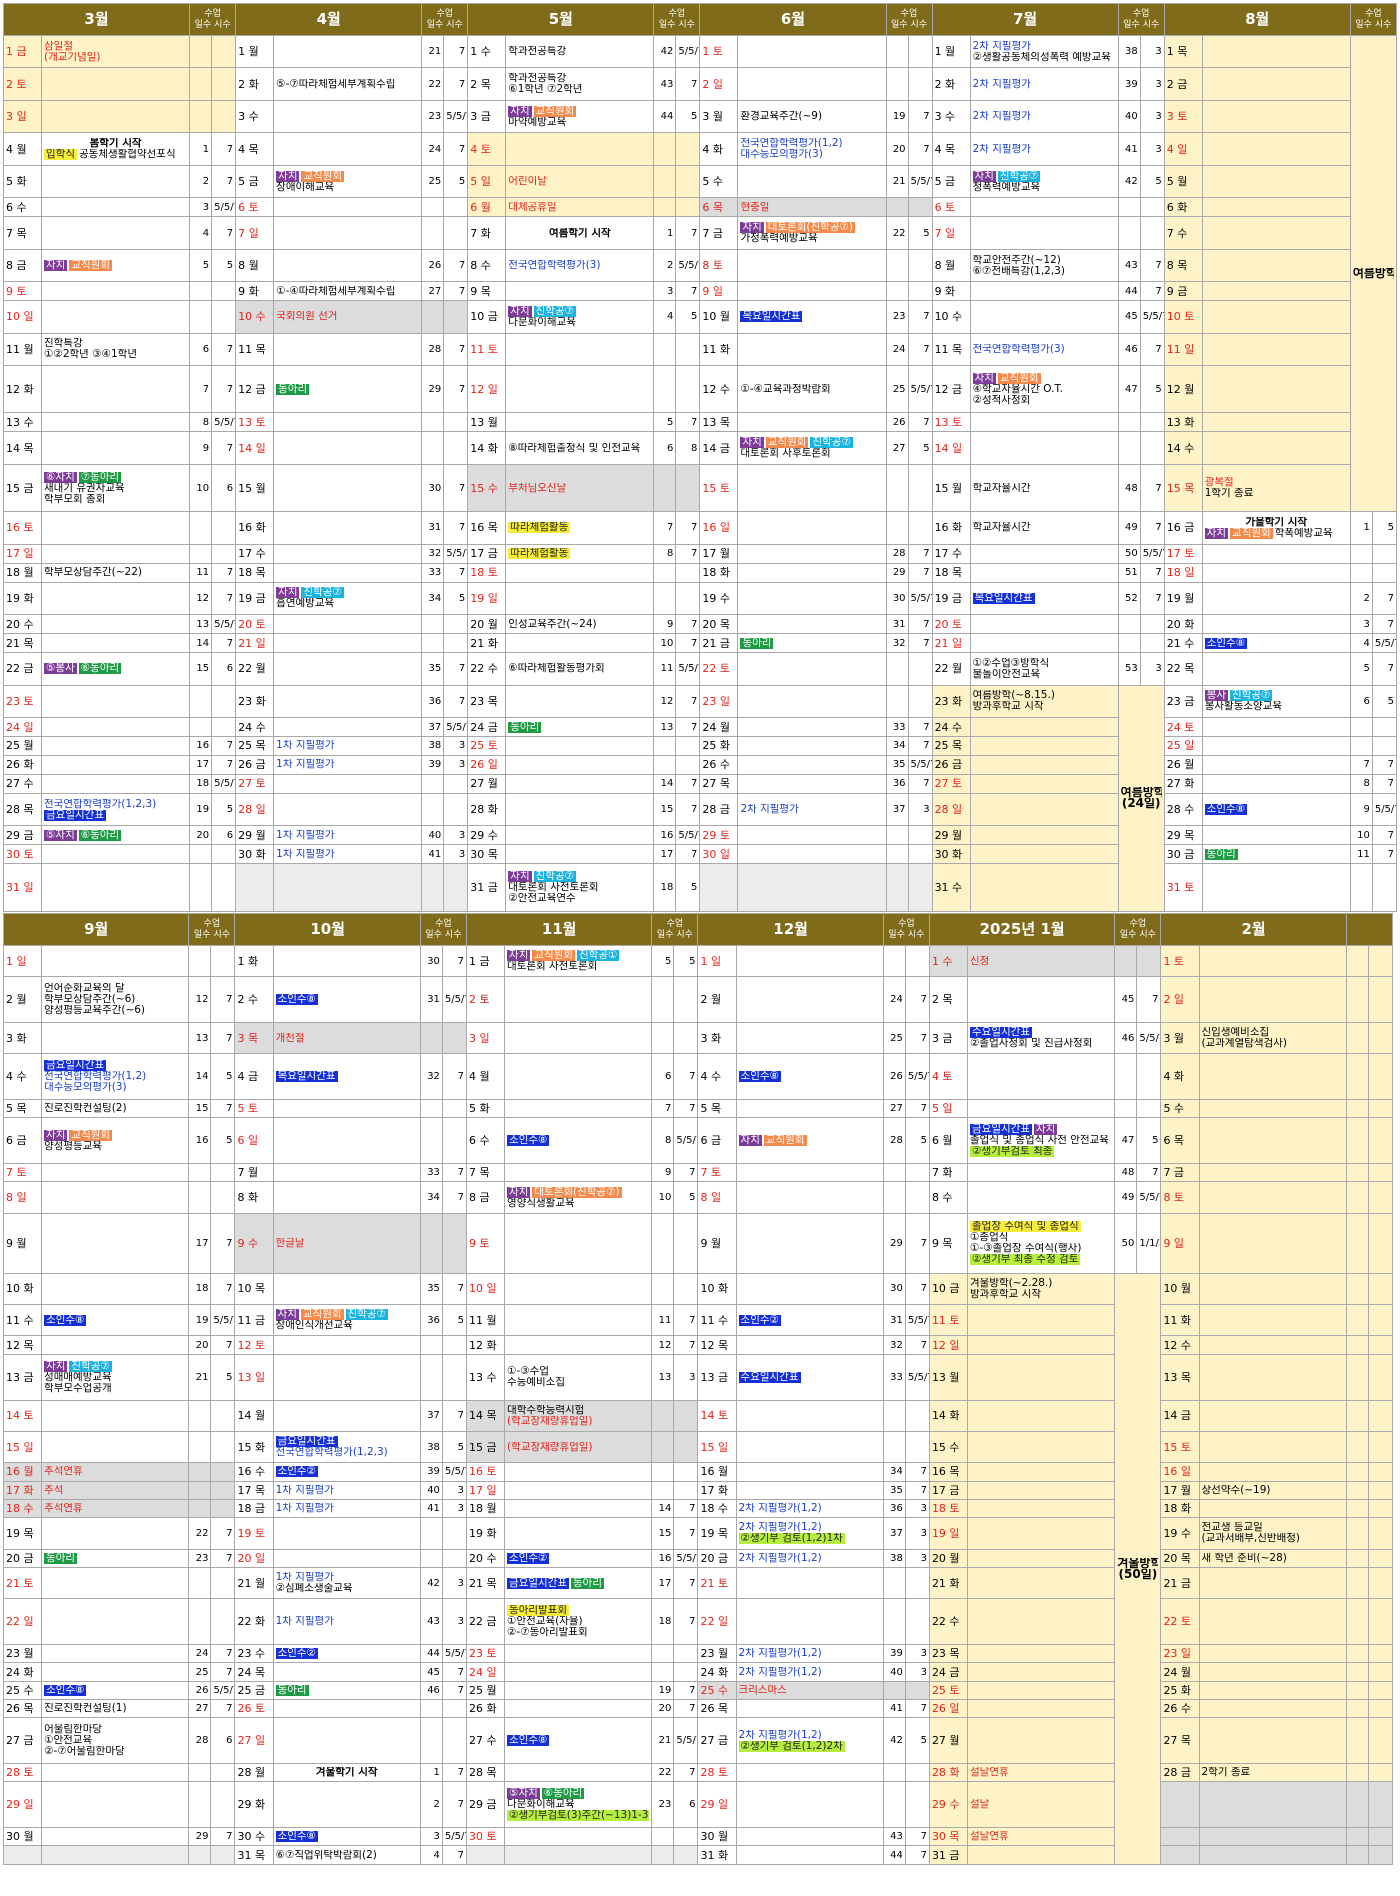 This screenshot has height=1896, width=1400. What do you see at coordinates (306, 1077) in the screenshot?
I see `event-tag: 목요일시간표` at bounding box center [306, 1077].